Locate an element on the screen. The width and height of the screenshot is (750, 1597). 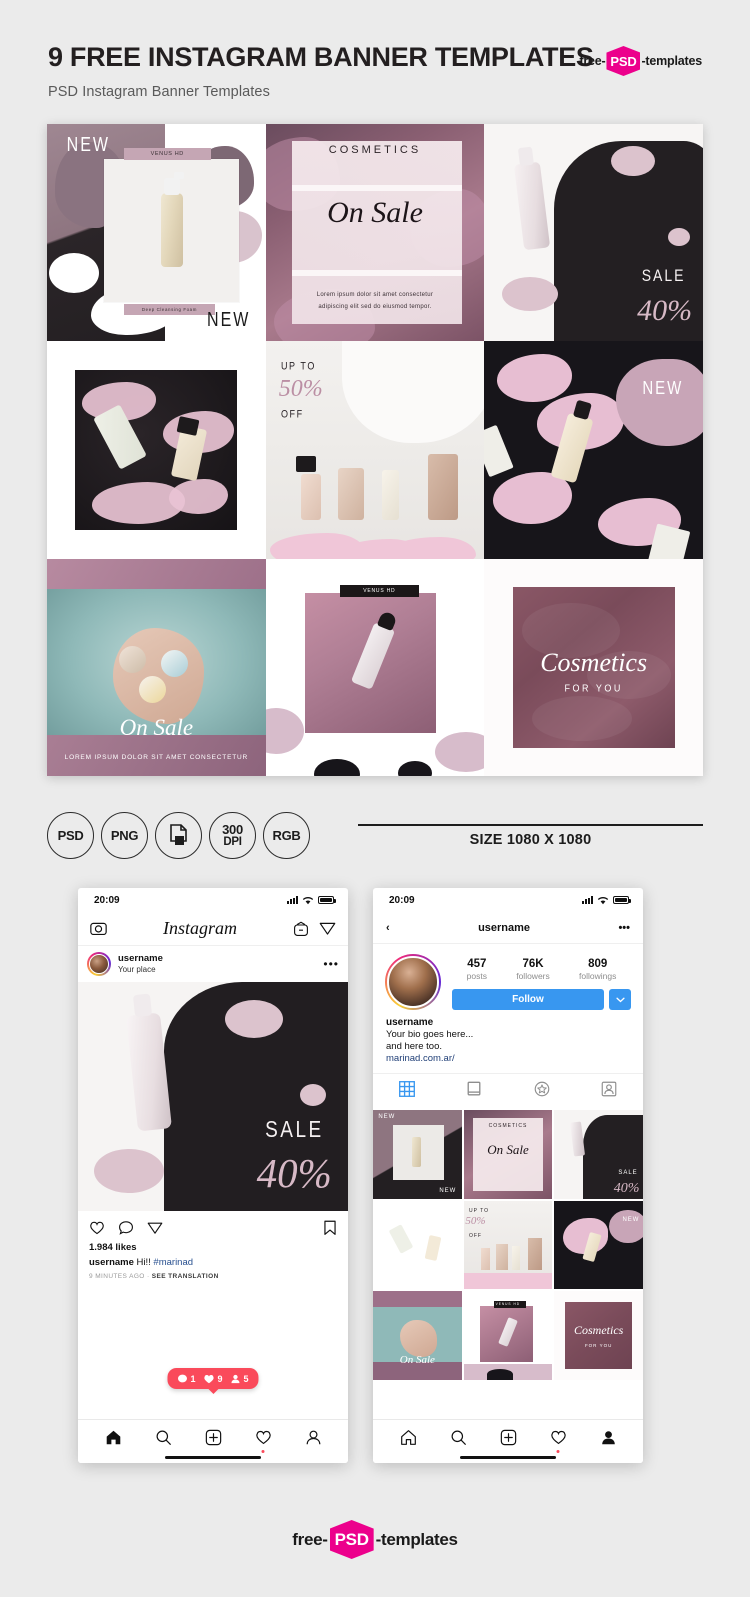
banner2-title: COSMETICS is located at coordinates (375, 149).